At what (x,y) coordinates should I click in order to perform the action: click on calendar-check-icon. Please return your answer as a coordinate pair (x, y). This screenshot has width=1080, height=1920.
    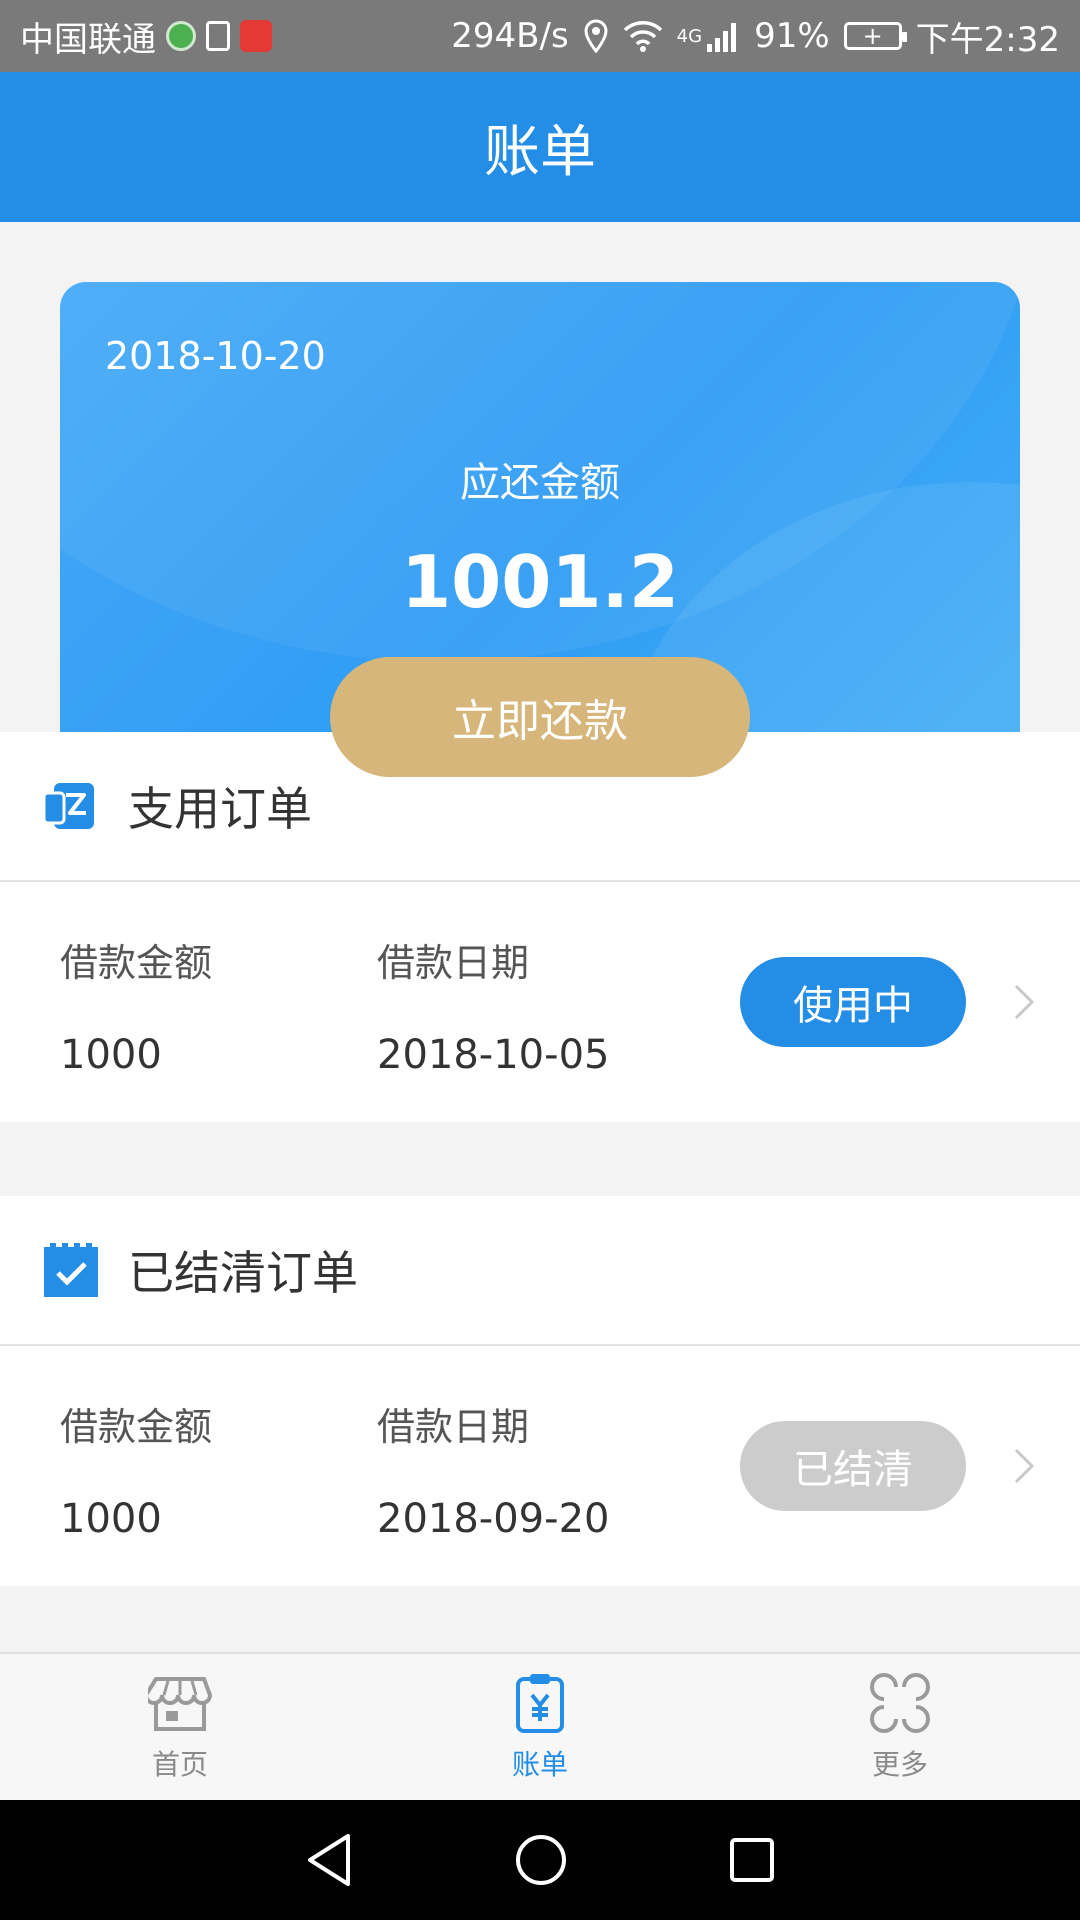
    Looking at the image, I should click on (71, 1270).